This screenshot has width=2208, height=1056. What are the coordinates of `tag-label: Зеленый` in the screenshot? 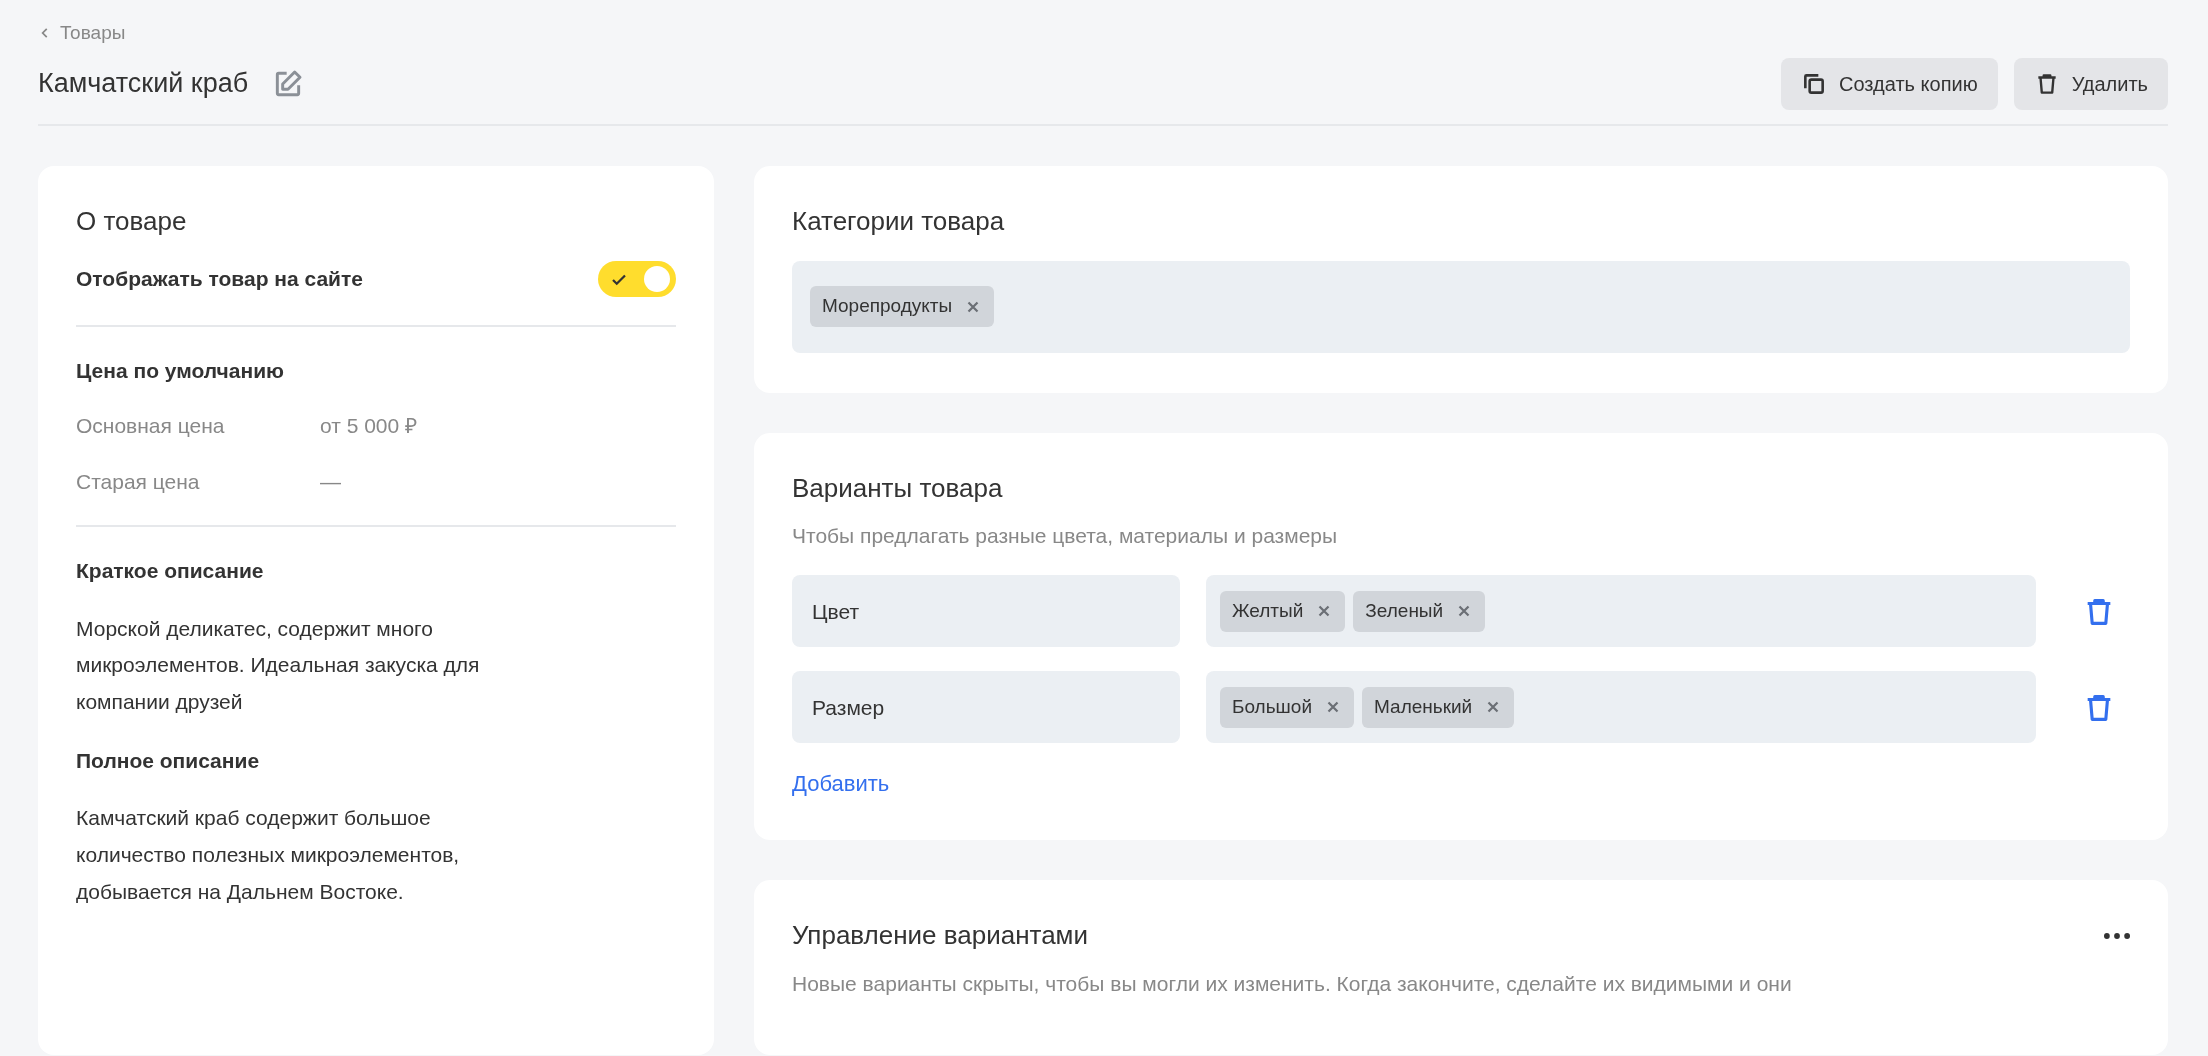 It's located at (1404, 611).